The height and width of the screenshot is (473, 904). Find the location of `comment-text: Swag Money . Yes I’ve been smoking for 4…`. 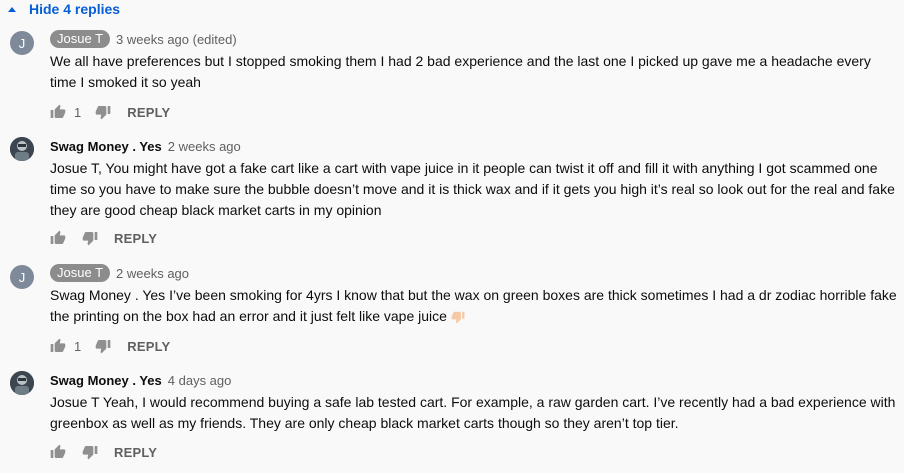

comment-text: Swag Money . Yes I’ve been smoking for 4… is located at coordinates (473, 305).